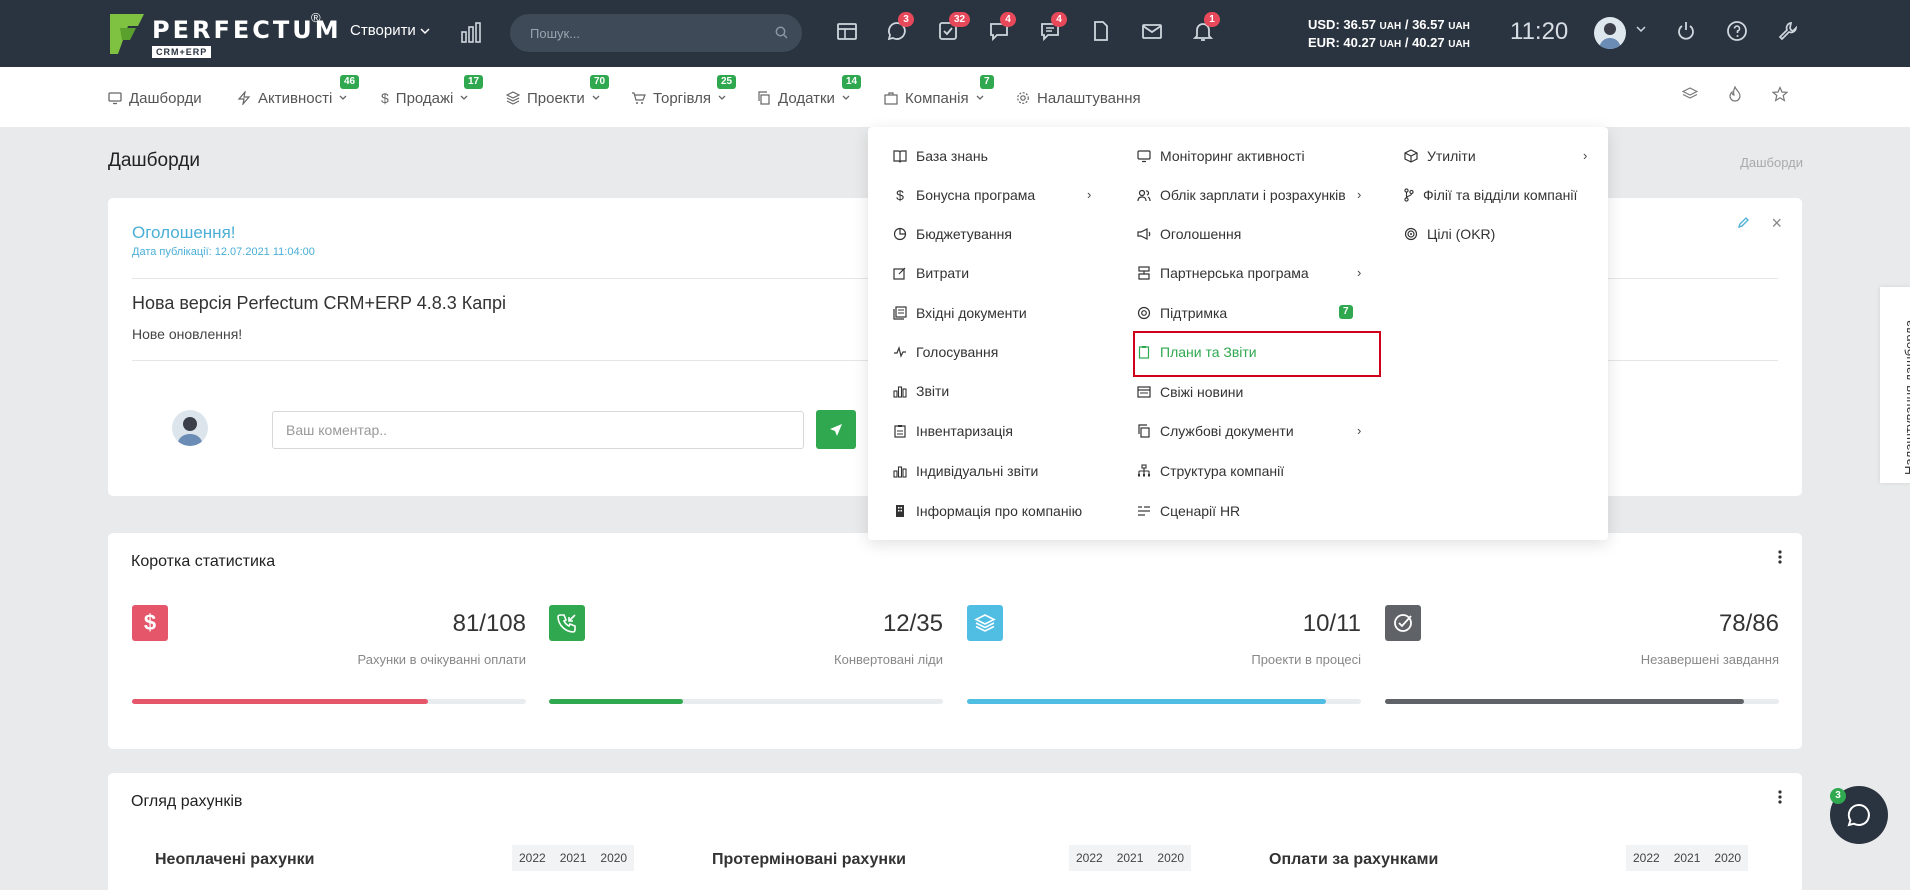 This screenshot has width=1910, height=890. I want to click on mail-button, so click(1154, 33).